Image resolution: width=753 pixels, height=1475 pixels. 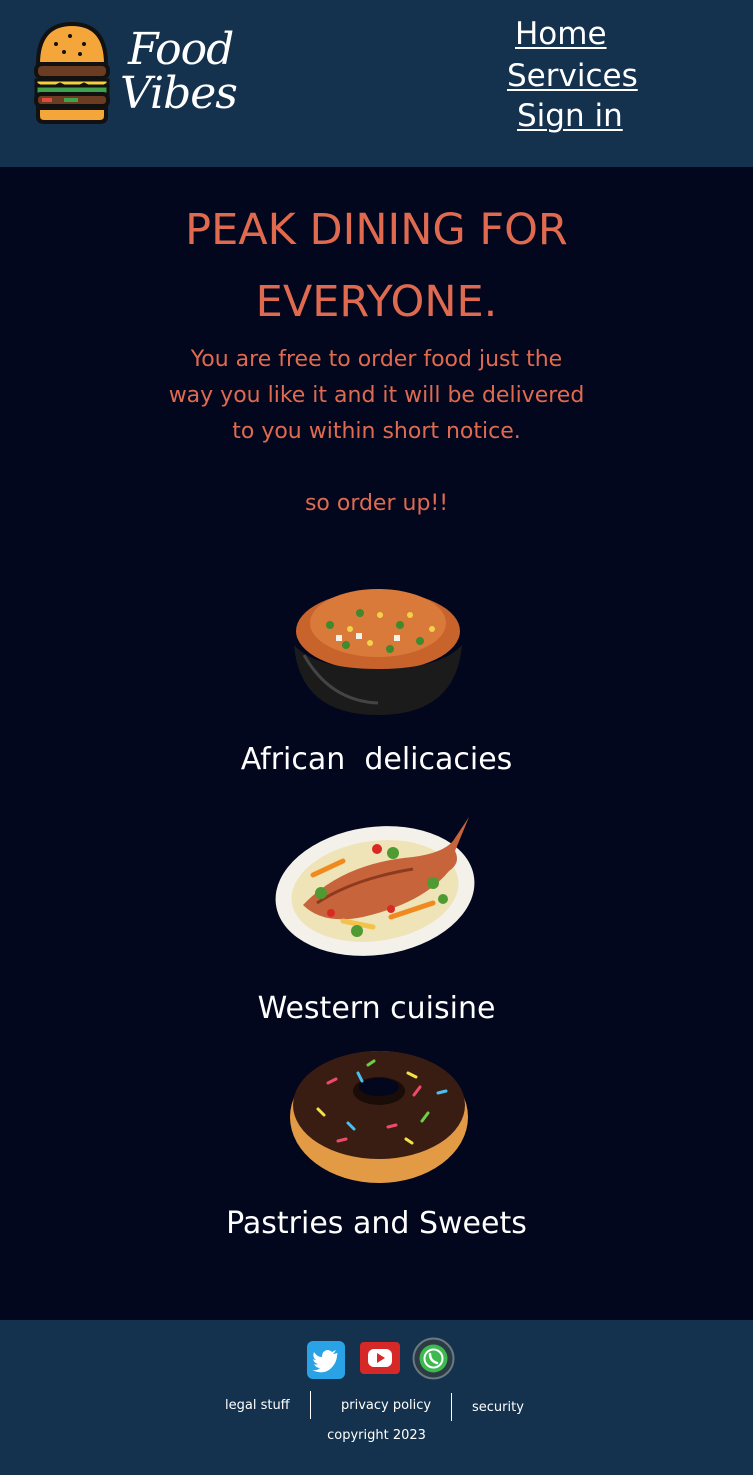 I want to click on hero-cta-text: so order up!!, so click(x=376, y=503).